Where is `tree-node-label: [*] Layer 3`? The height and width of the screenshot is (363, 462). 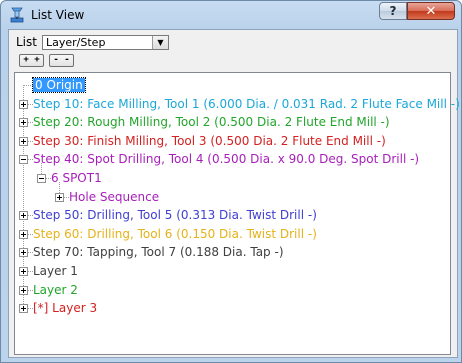
tree-node-label: [*] Layer 3 is located at coordinates (65, 308).